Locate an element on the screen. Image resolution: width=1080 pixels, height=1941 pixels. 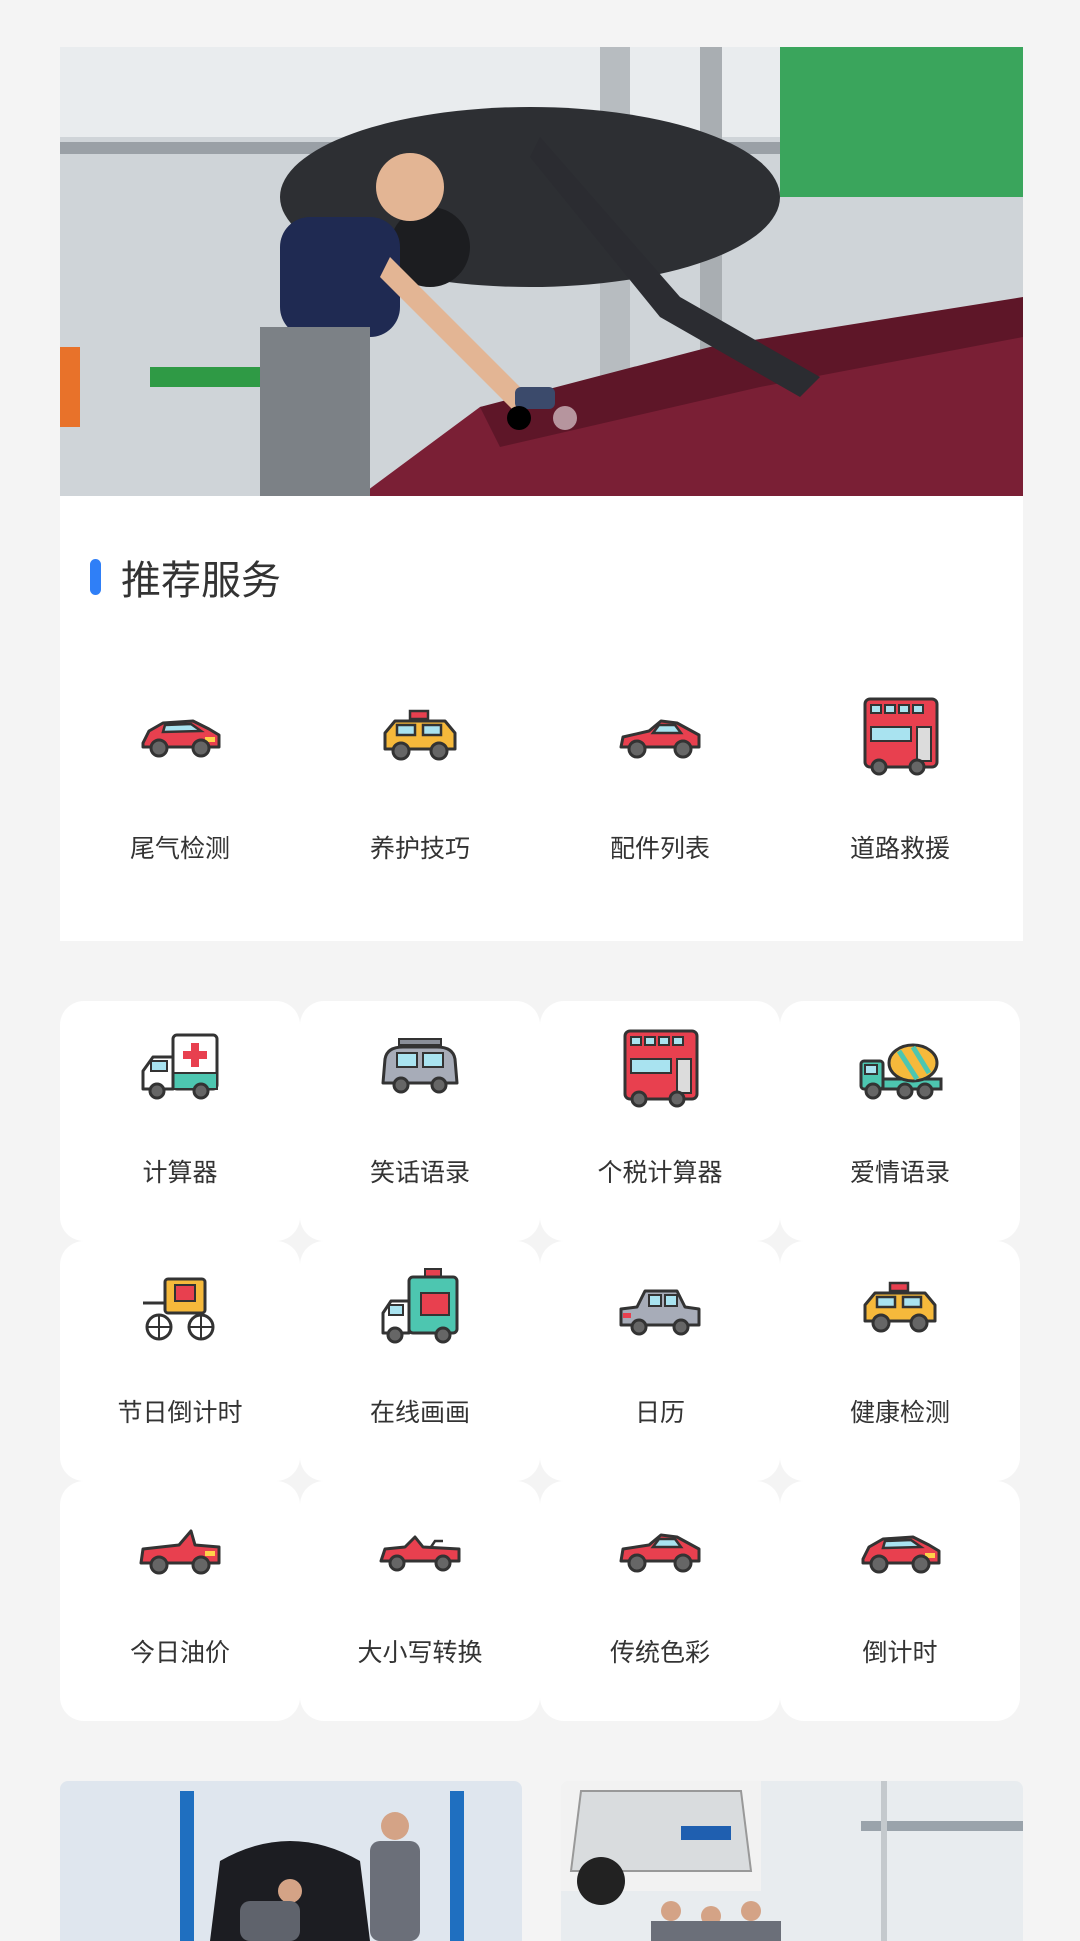
grid-item-label: 计算器 is located at coordinates (180, 1172).